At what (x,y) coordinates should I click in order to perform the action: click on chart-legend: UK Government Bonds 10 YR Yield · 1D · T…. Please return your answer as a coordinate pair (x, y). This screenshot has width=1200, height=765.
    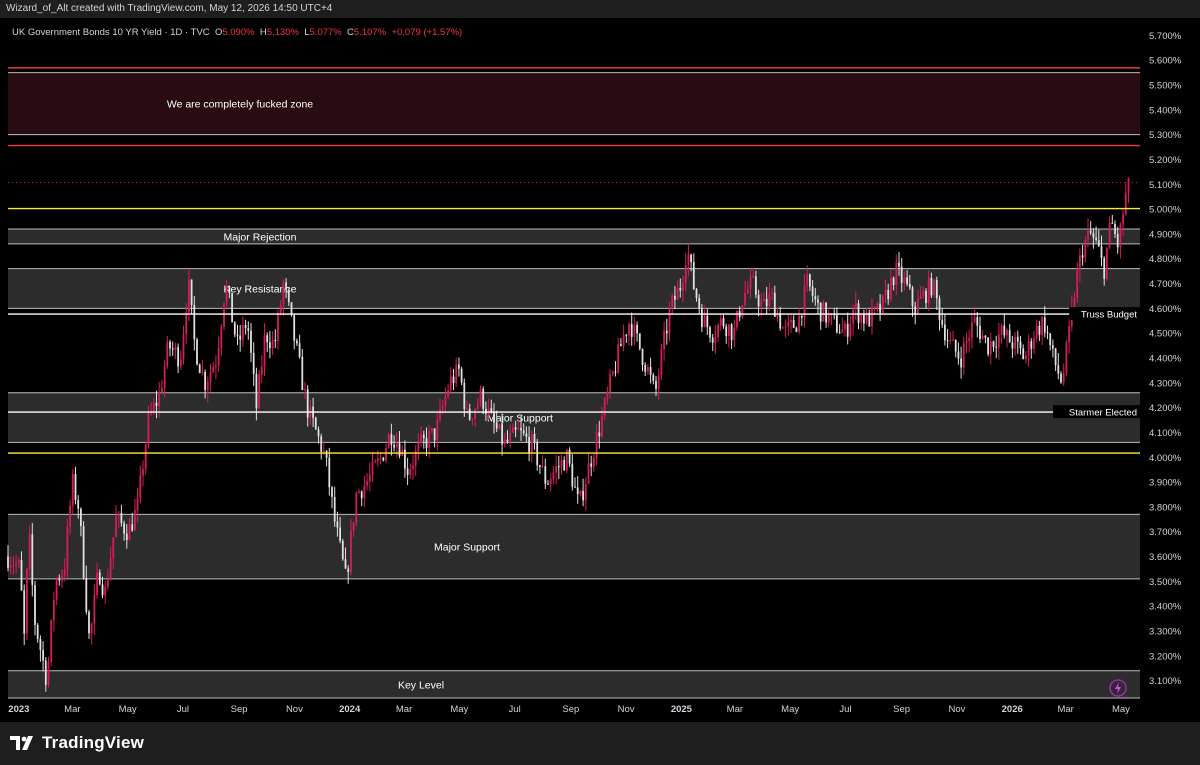
    Looking at the image, I should click on (237, 32).